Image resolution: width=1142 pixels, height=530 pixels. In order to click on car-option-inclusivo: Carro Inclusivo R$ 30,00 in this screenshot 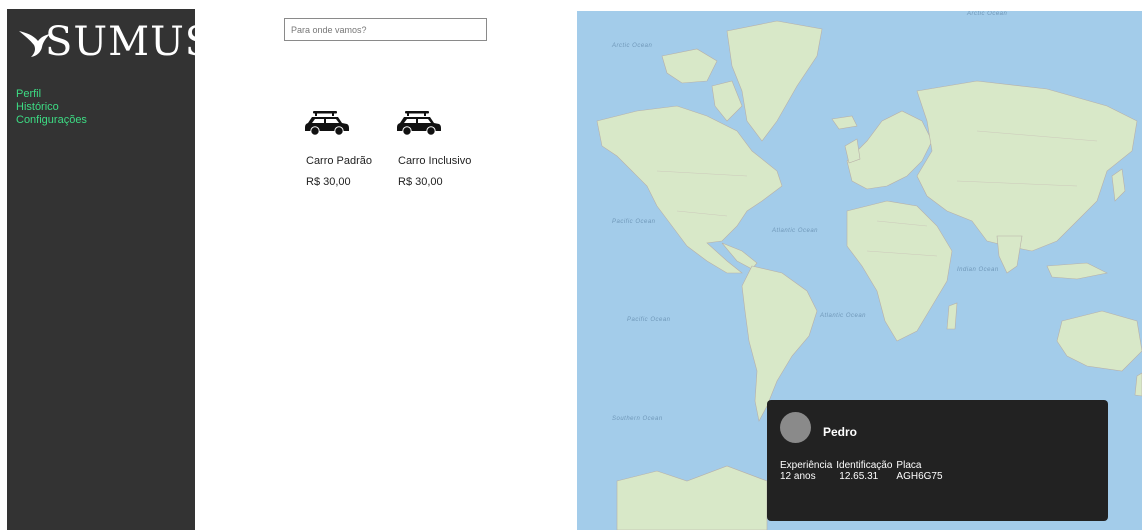, I will do `click(437, 148)`.